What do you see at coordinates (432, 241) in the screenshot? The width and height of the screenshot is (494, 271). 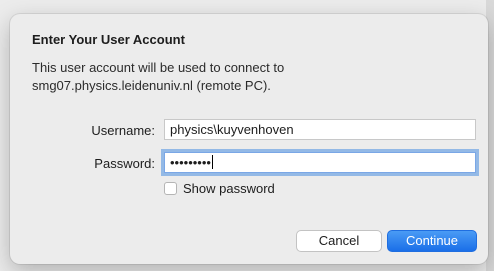 I see `continue-button: Continue` at bounding box center [432, 241].